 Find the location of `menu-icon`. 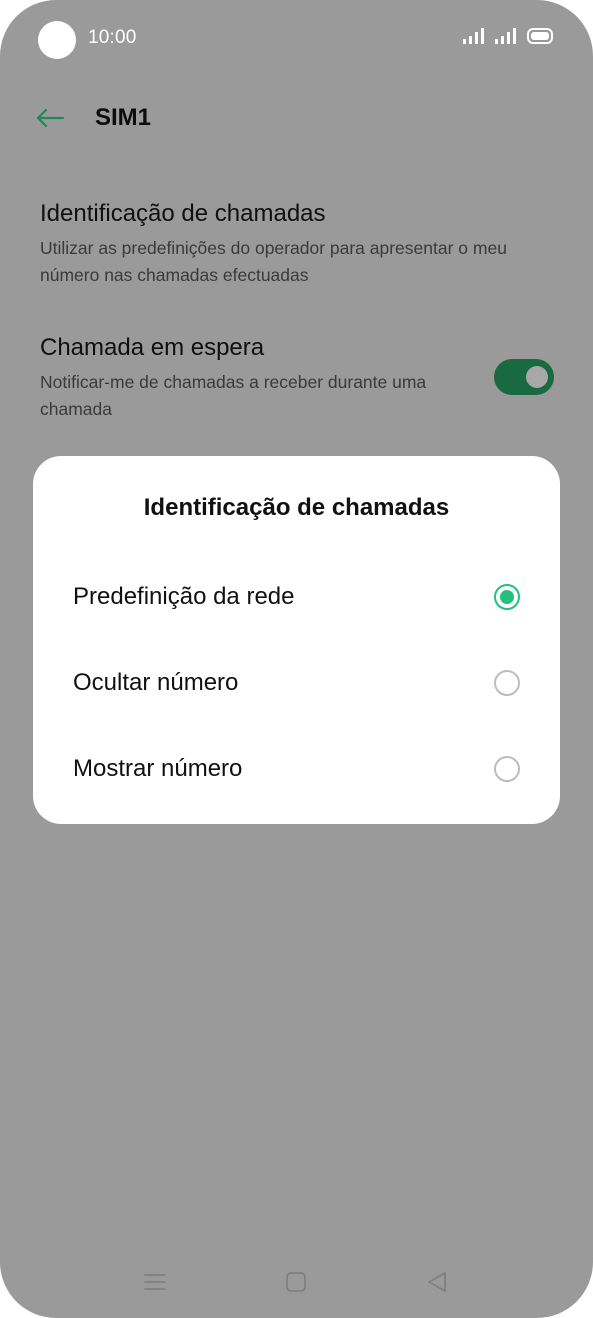

menu-icon is located at coordinates (155, 1282).